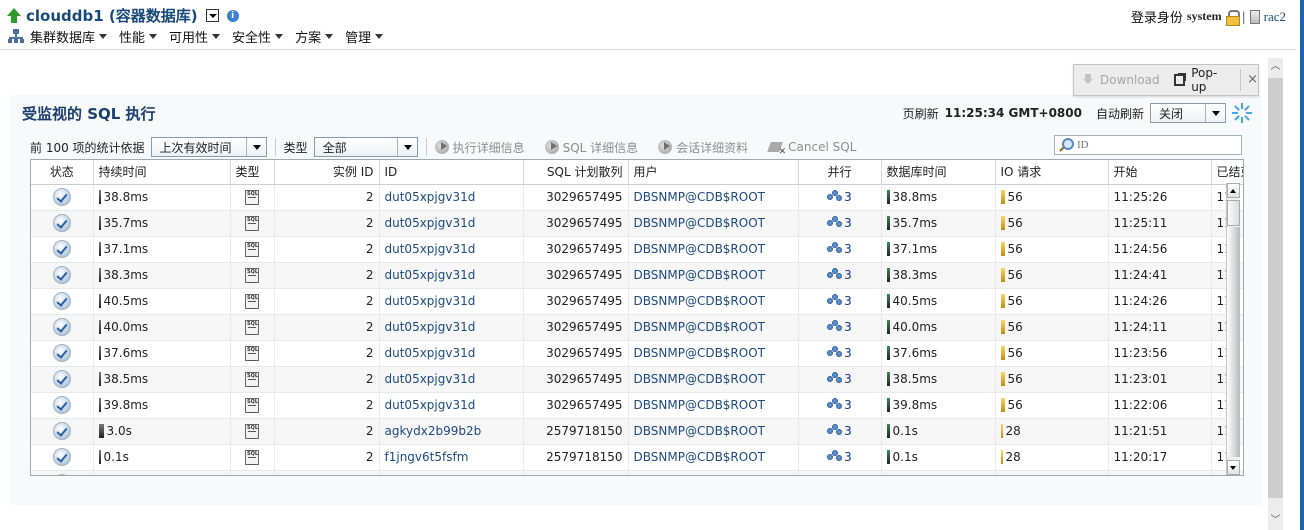  I want to click on menu-security: 安全性, so click(258, 36).